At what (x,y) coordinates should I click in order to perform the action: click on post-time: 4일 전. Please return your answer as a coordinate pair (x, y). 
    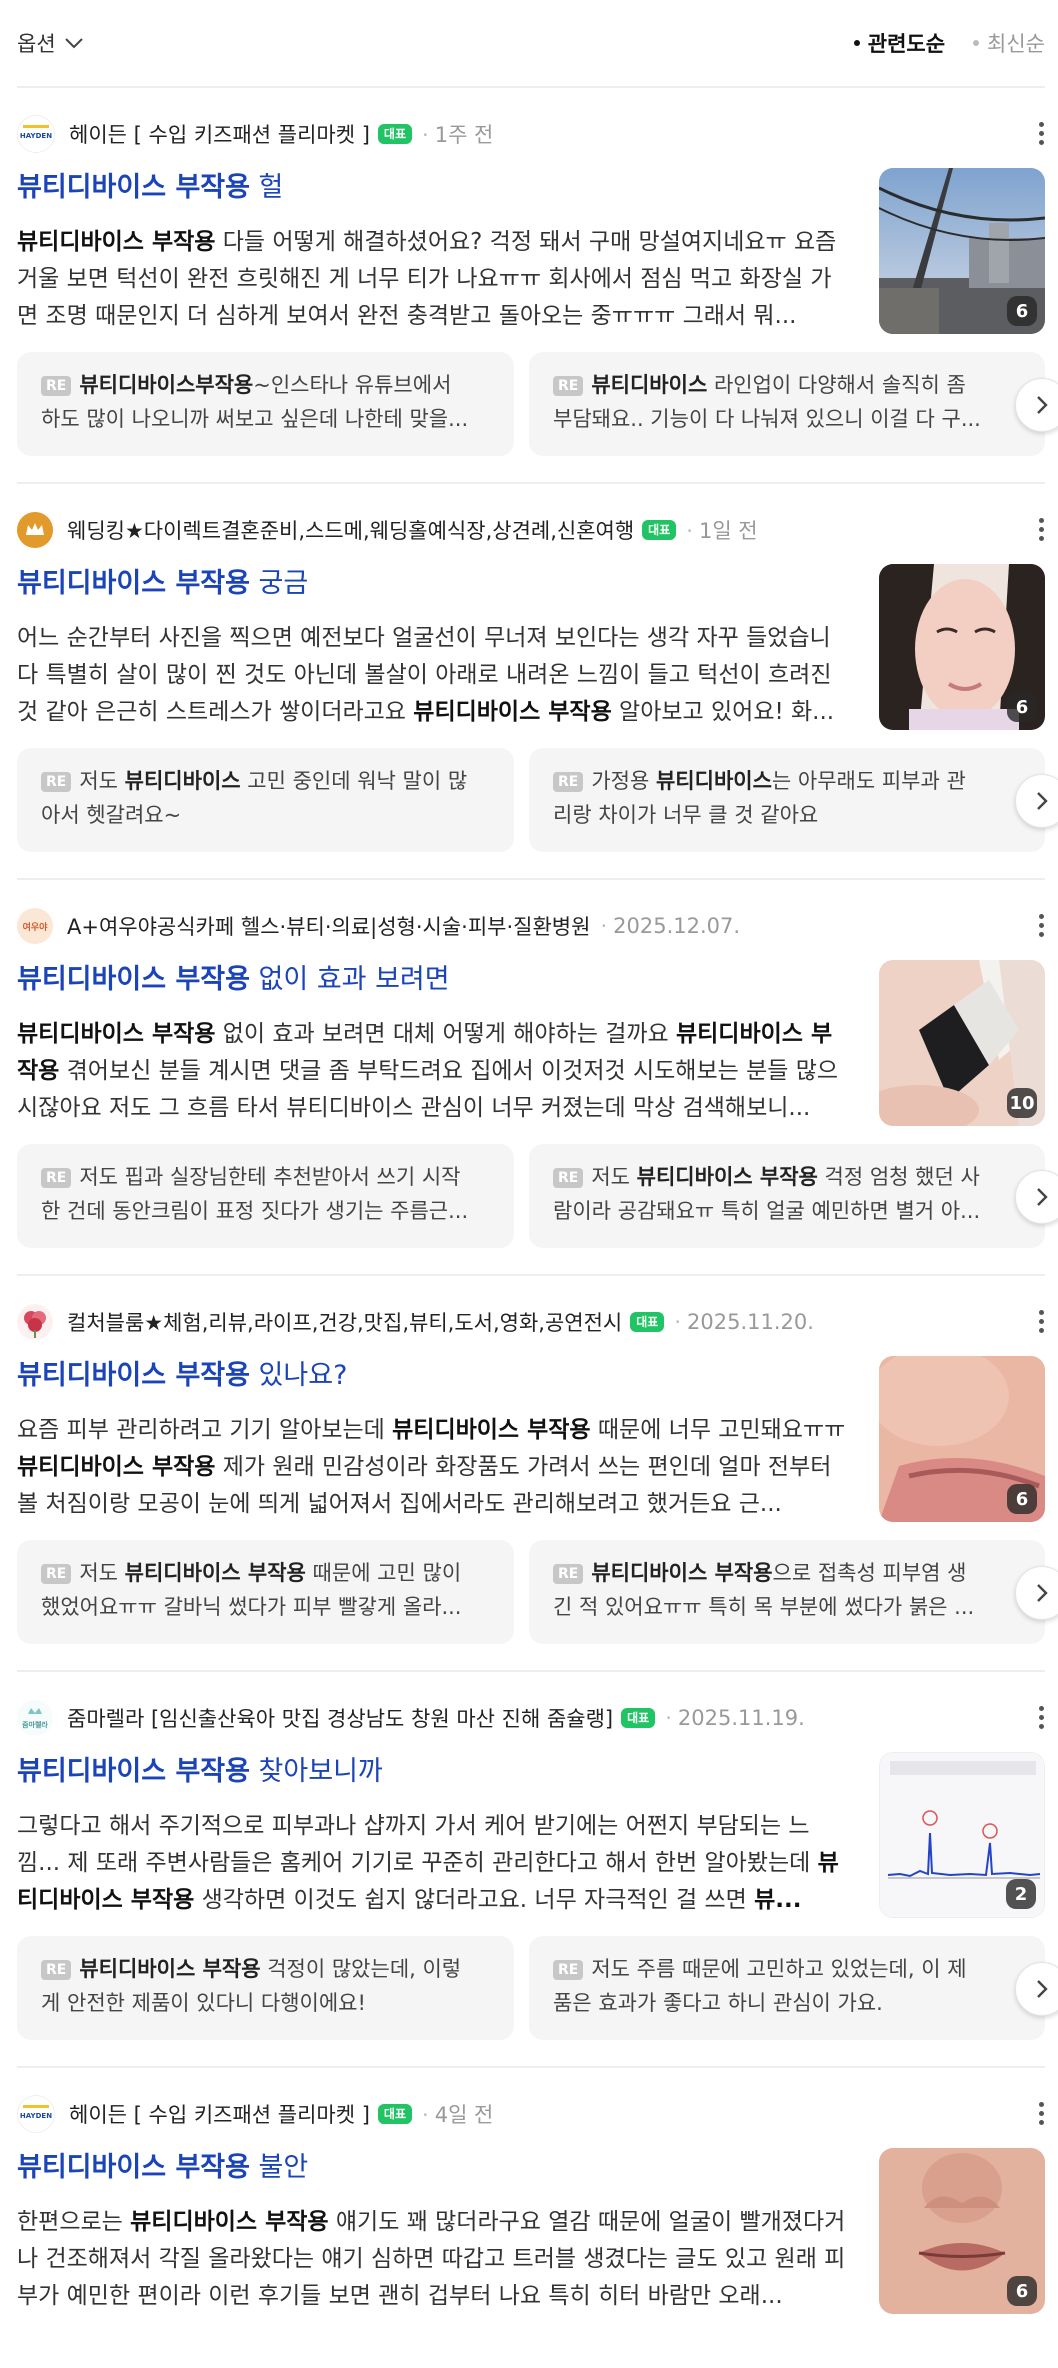
    Looking at the image, I should click on (458, 2114).